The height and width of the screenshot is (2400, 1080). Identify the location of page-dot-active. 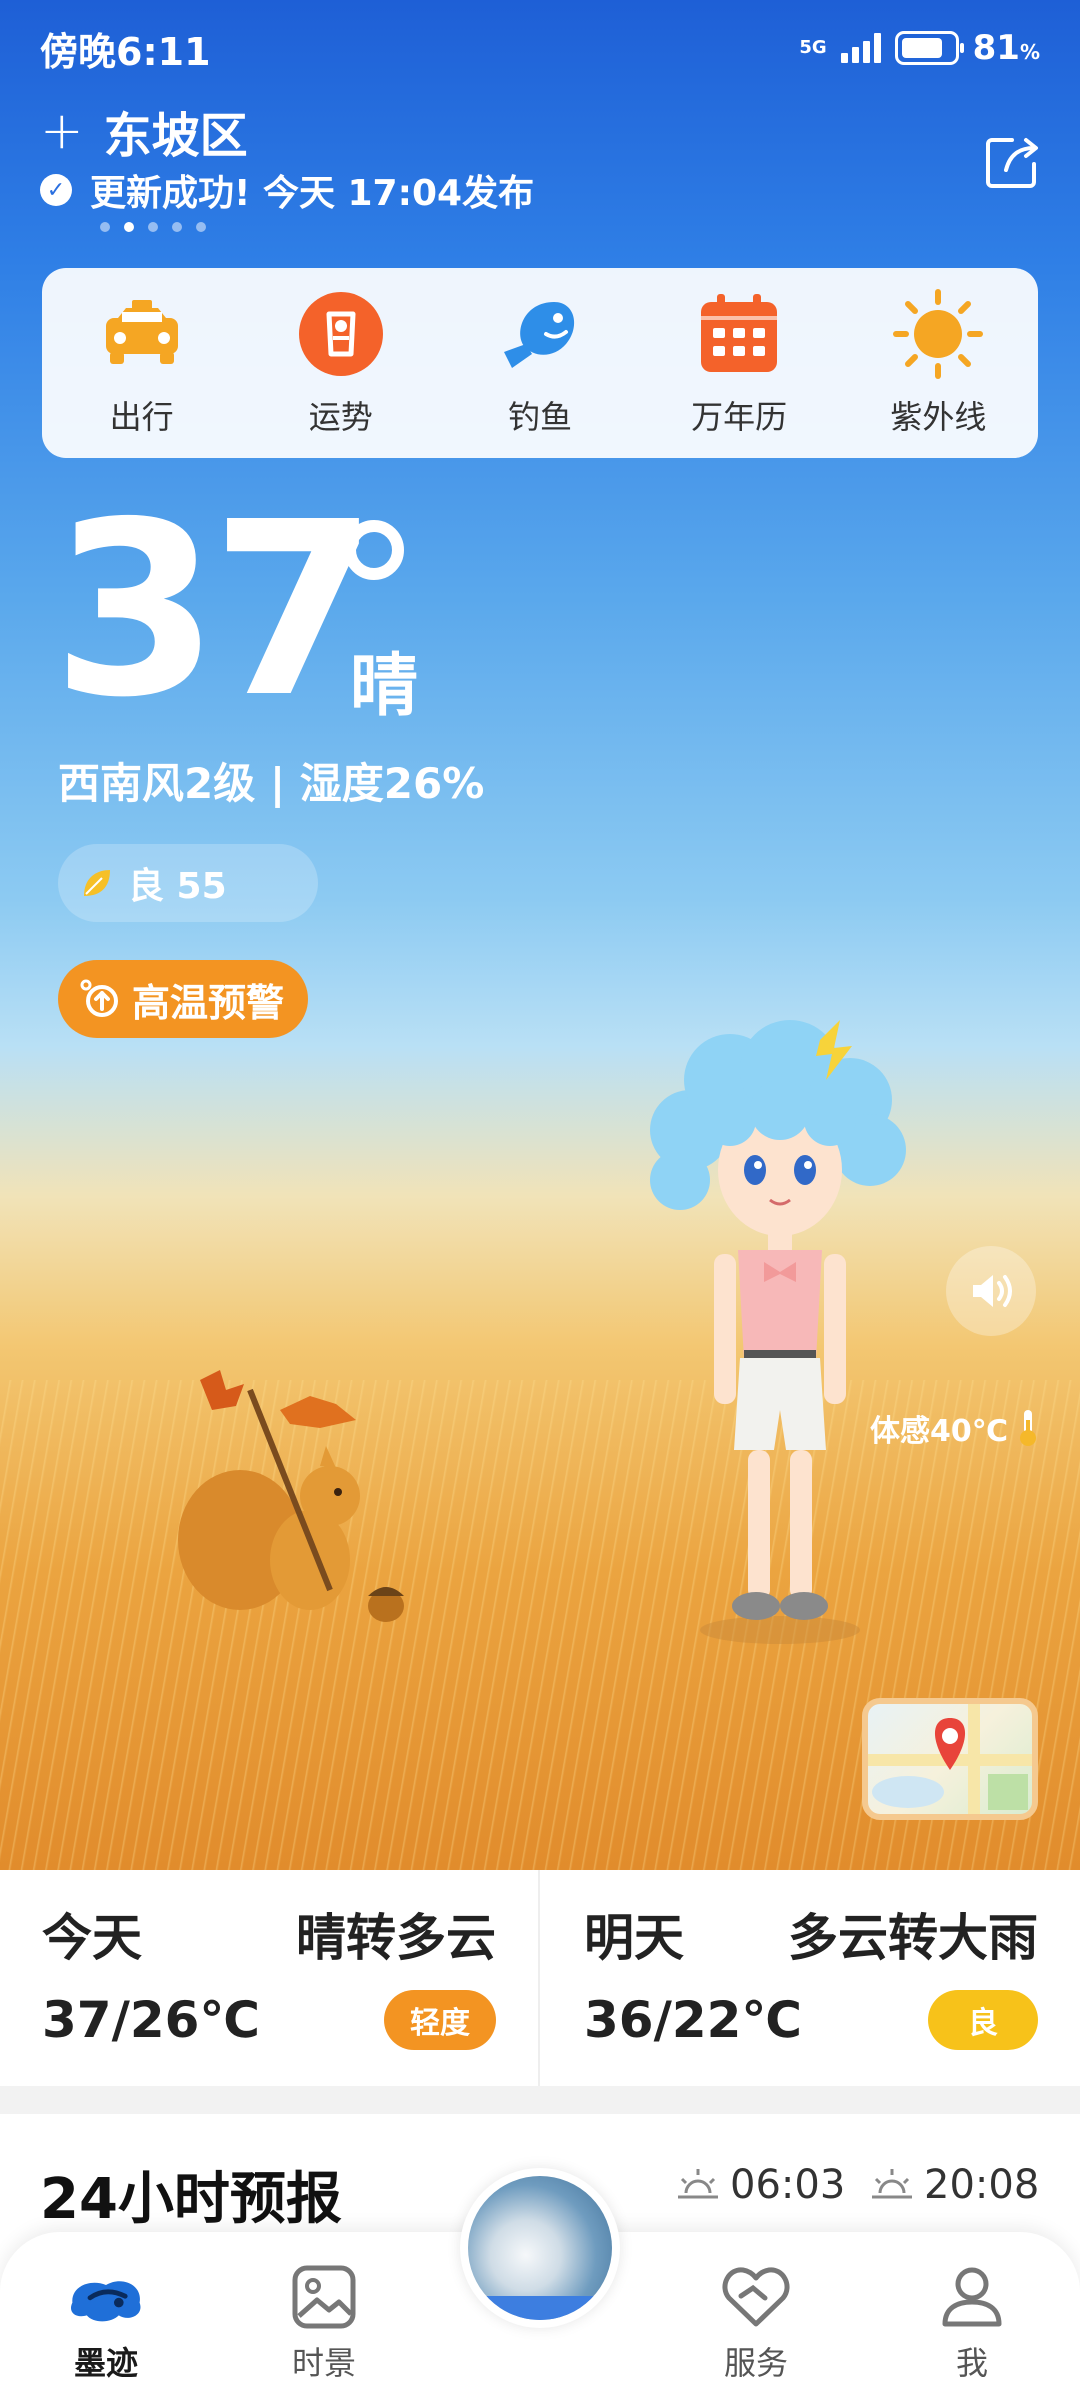
(129, 227).